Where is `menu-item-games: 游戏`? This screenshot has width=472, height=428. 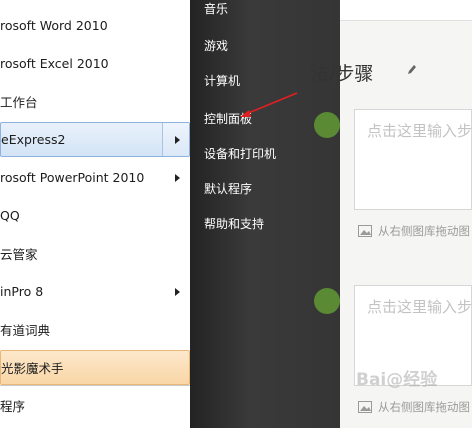
menu-item-games: 游戏 is located at coordinates (216, 45).